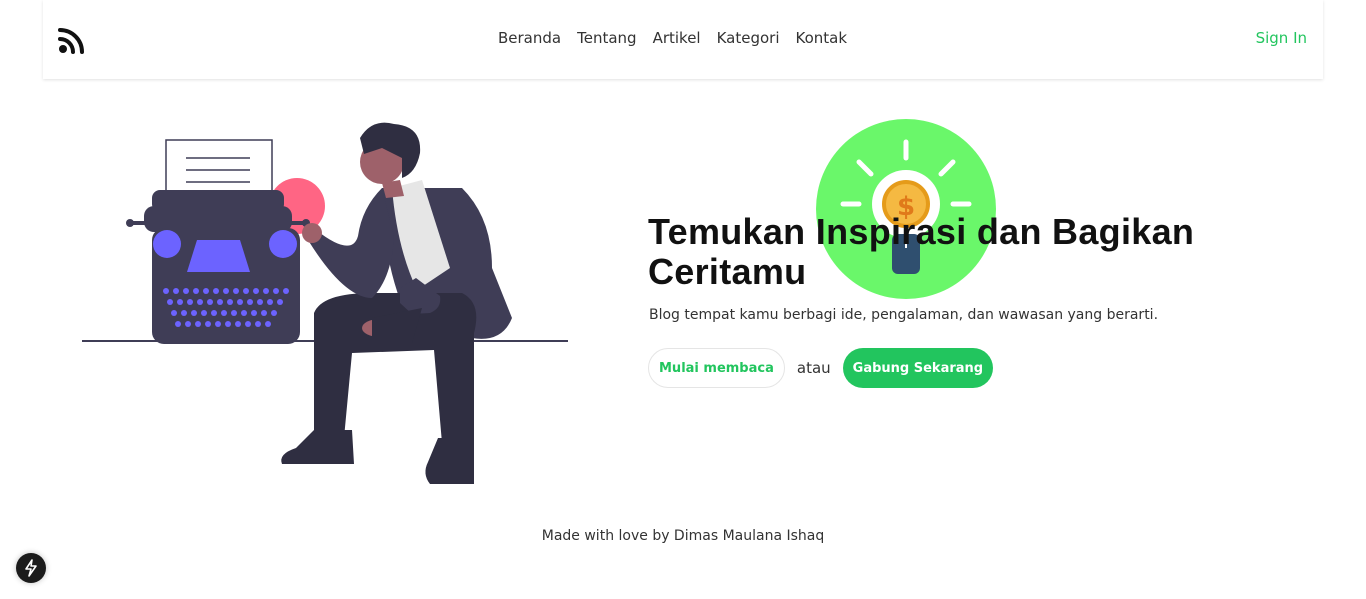 The image size is (1366, 599). What do you see at coordinates (72, 40) in the screenshot?
I see `rss-icon` at bounding box center [72, 40].